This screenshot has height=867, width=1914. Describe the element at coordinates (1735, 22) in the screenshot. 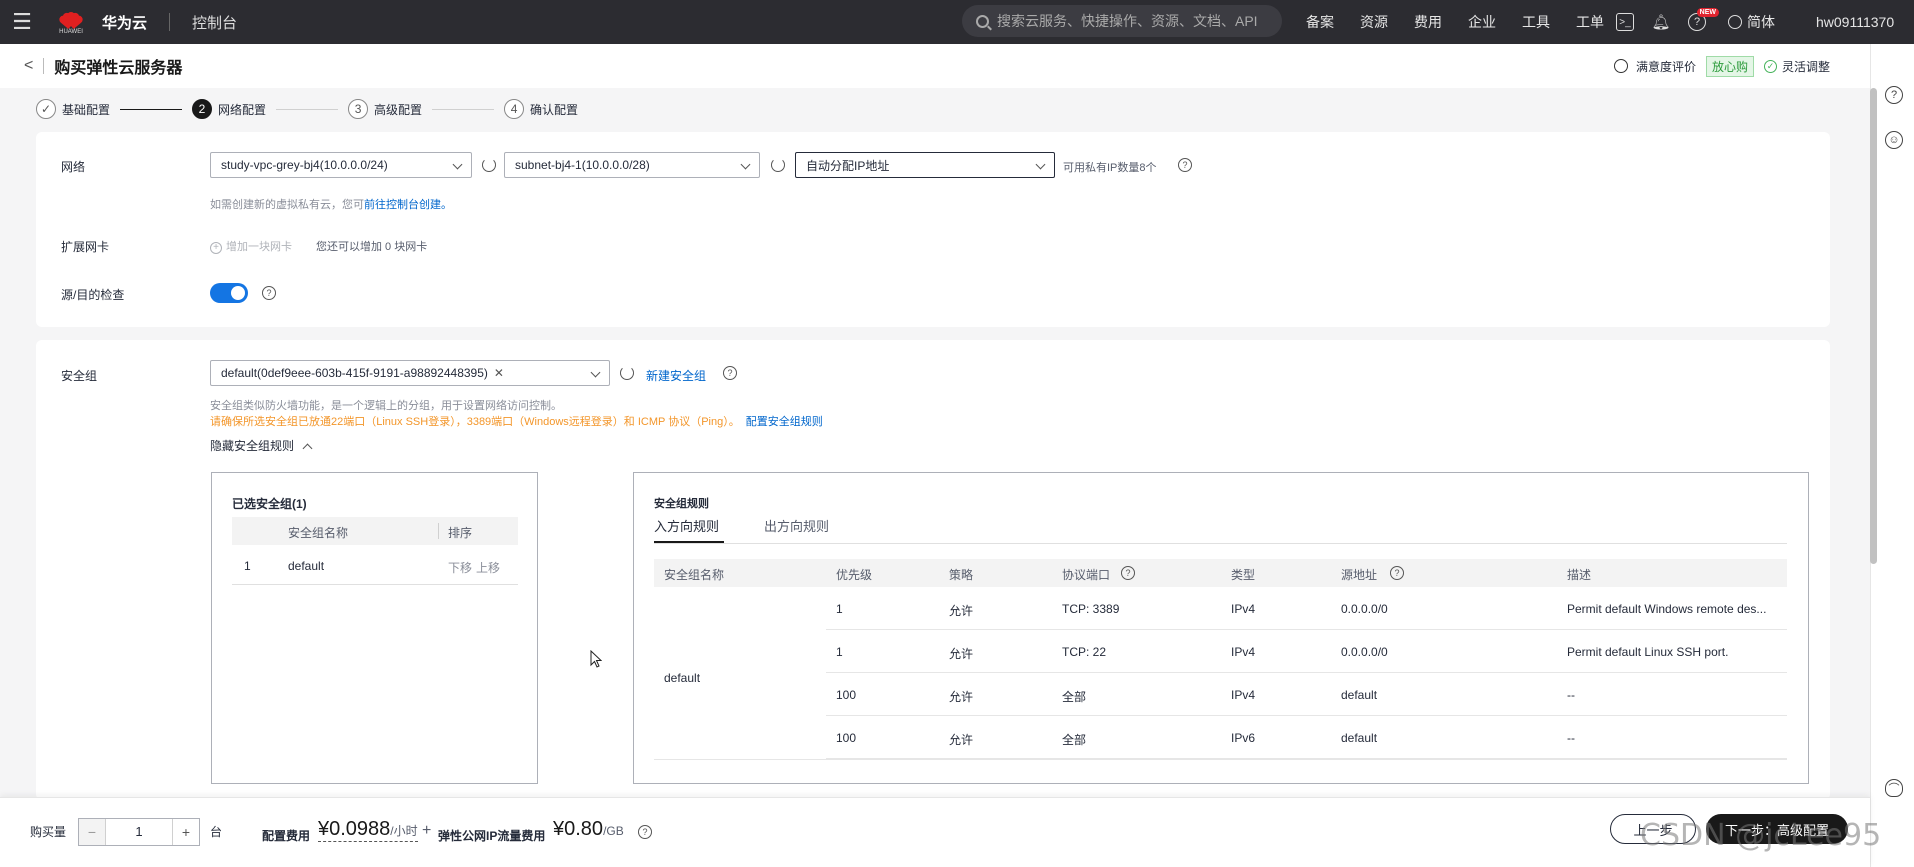

I see `globe-icon` at that location.